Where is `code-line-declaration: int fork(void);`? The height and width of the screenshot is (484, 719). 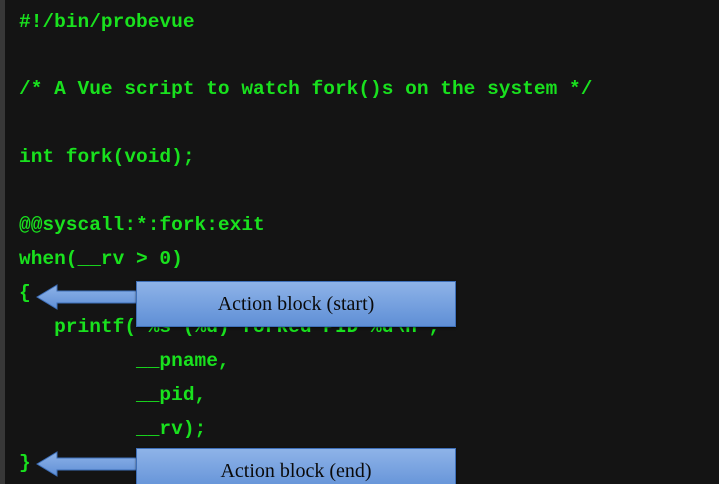
code-line-declaration: int fork(void); is located at coordinates (107, 157).